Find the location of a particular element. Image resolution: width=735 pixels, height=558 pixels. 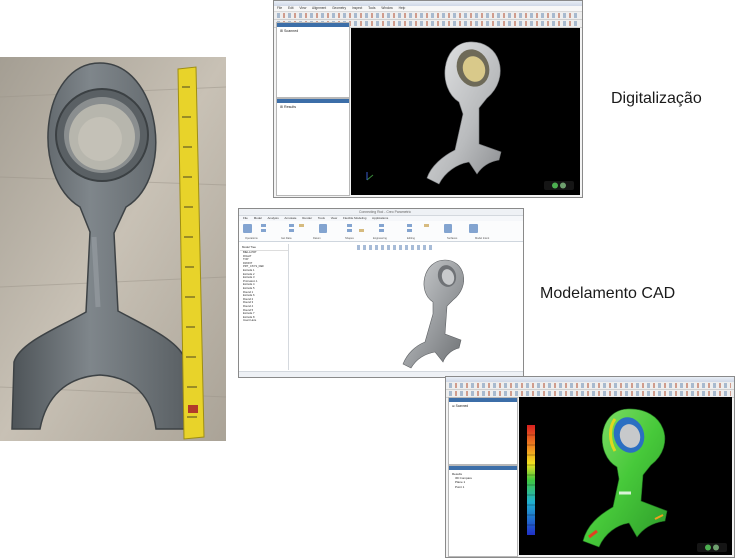

menu-inspect: Inspect is located at coordinates (357, 8).